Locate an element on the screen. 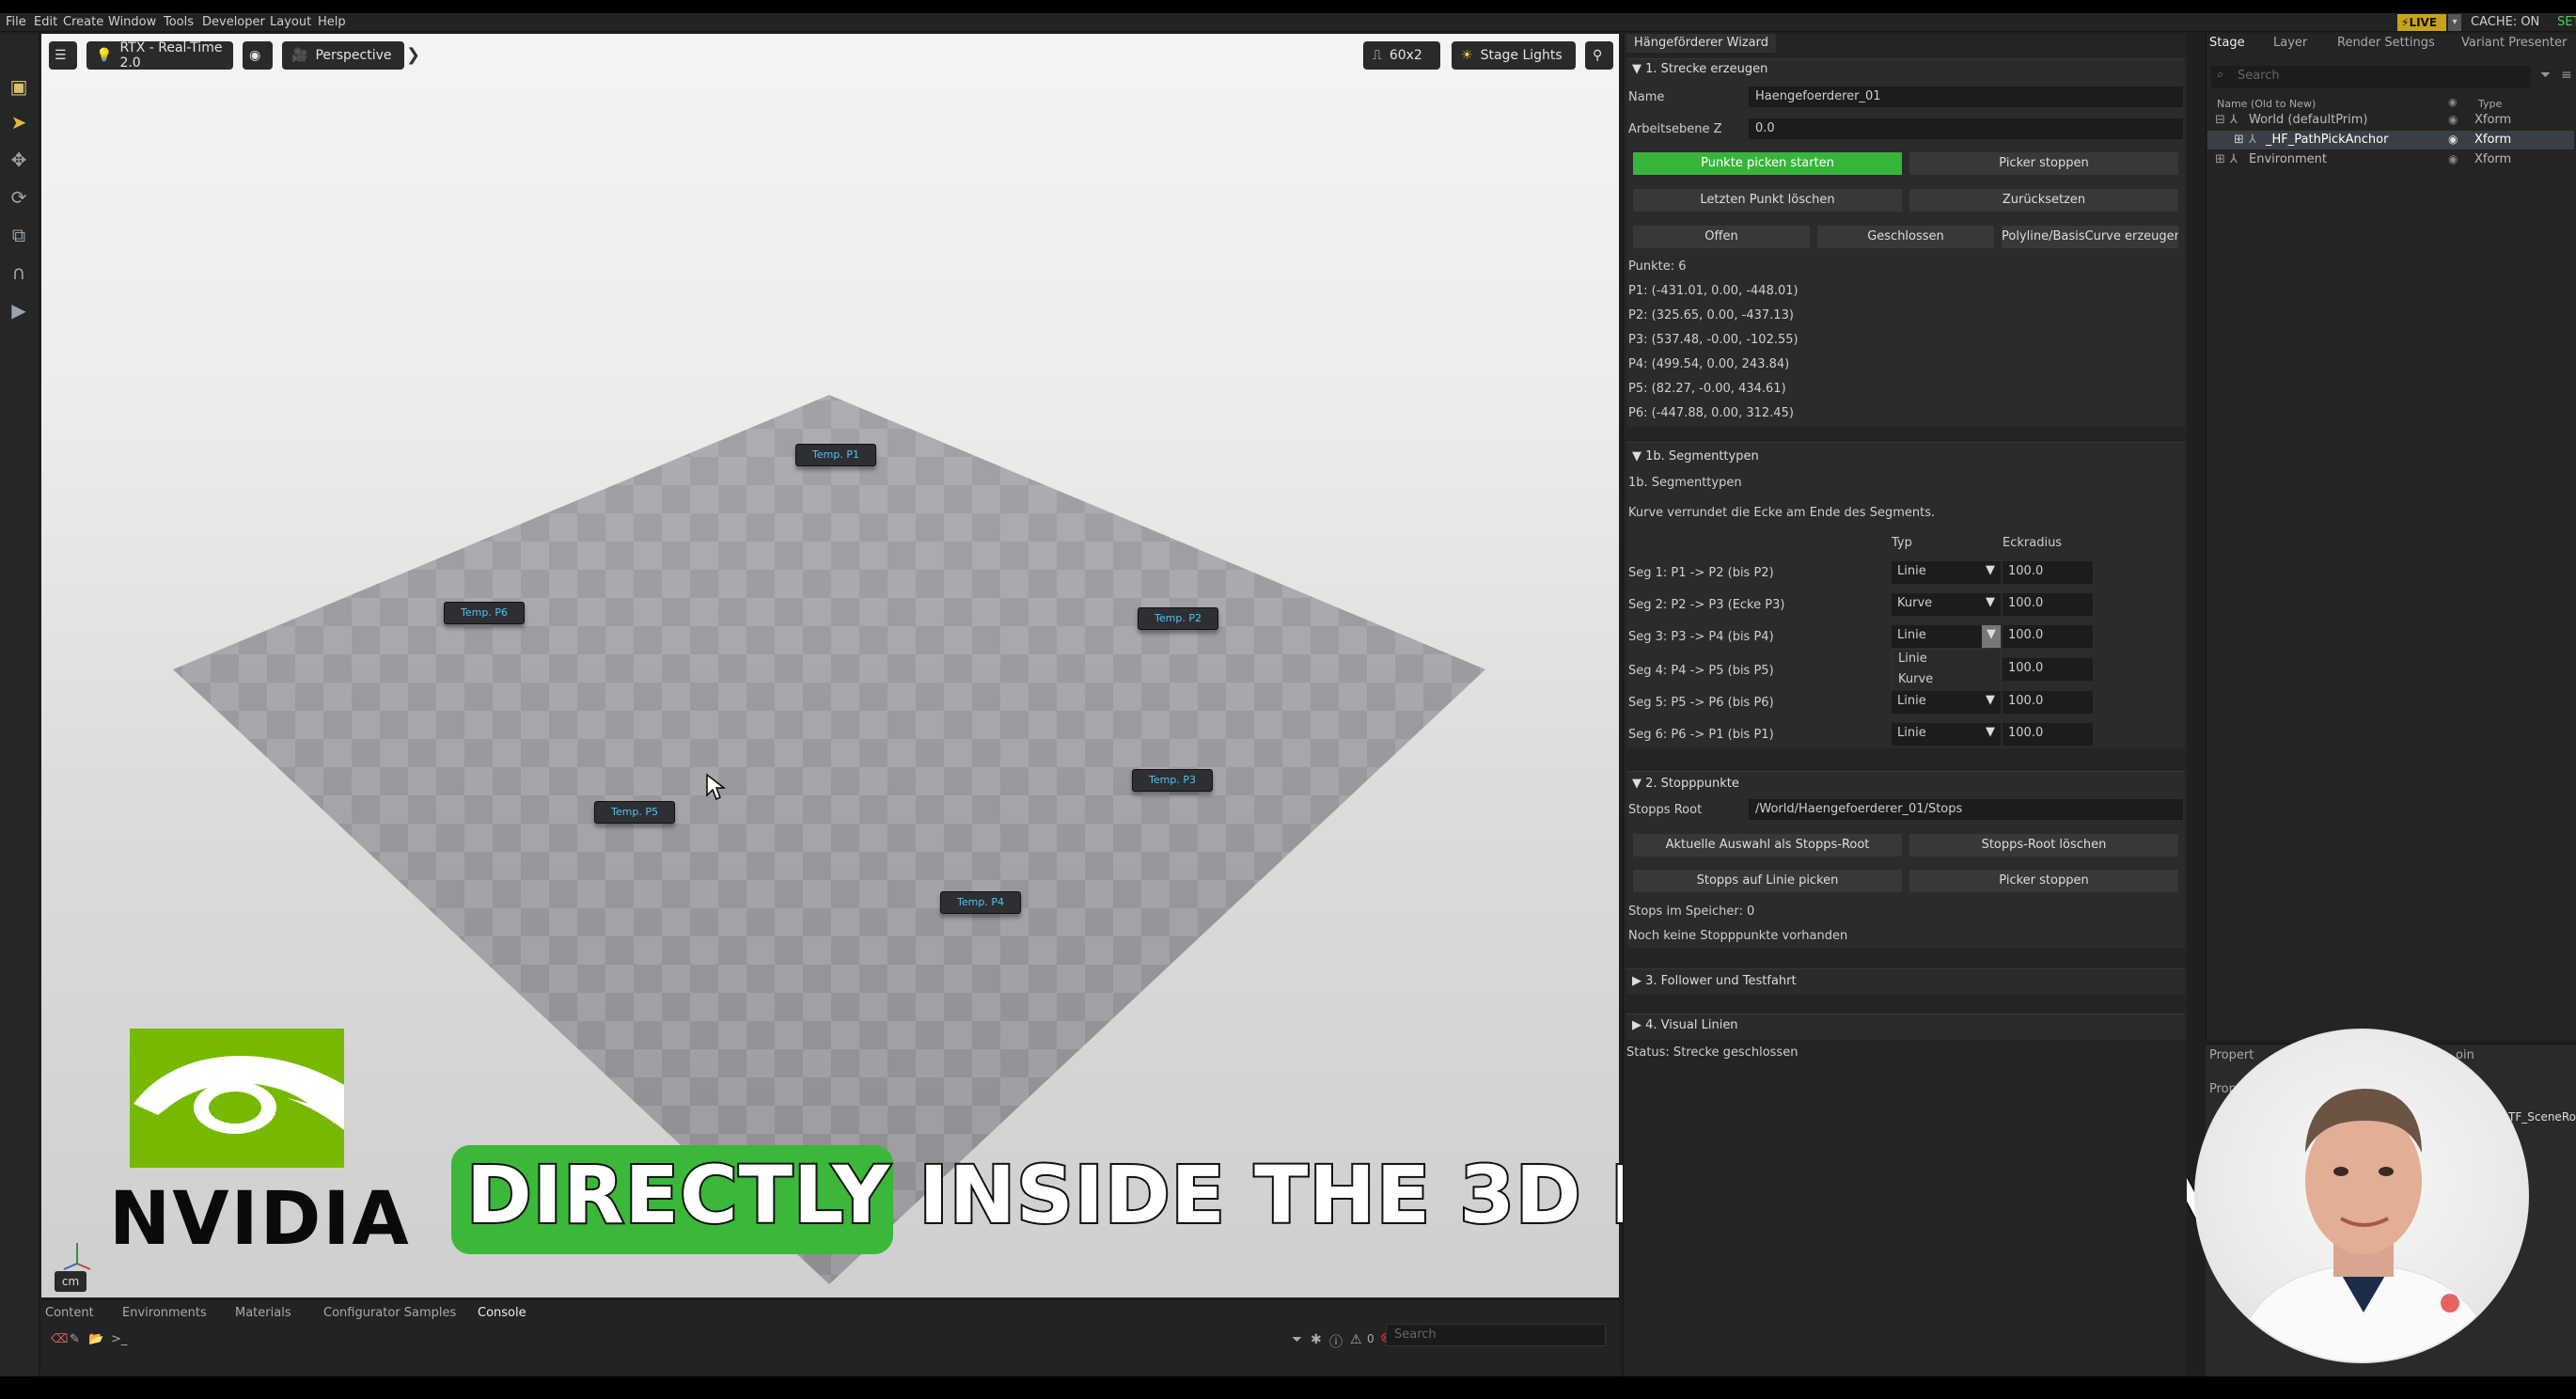 This screenshot has width=2576, height=1399. dropdown-arrow-icon: ▼ is located at coordinates (1991, 570).